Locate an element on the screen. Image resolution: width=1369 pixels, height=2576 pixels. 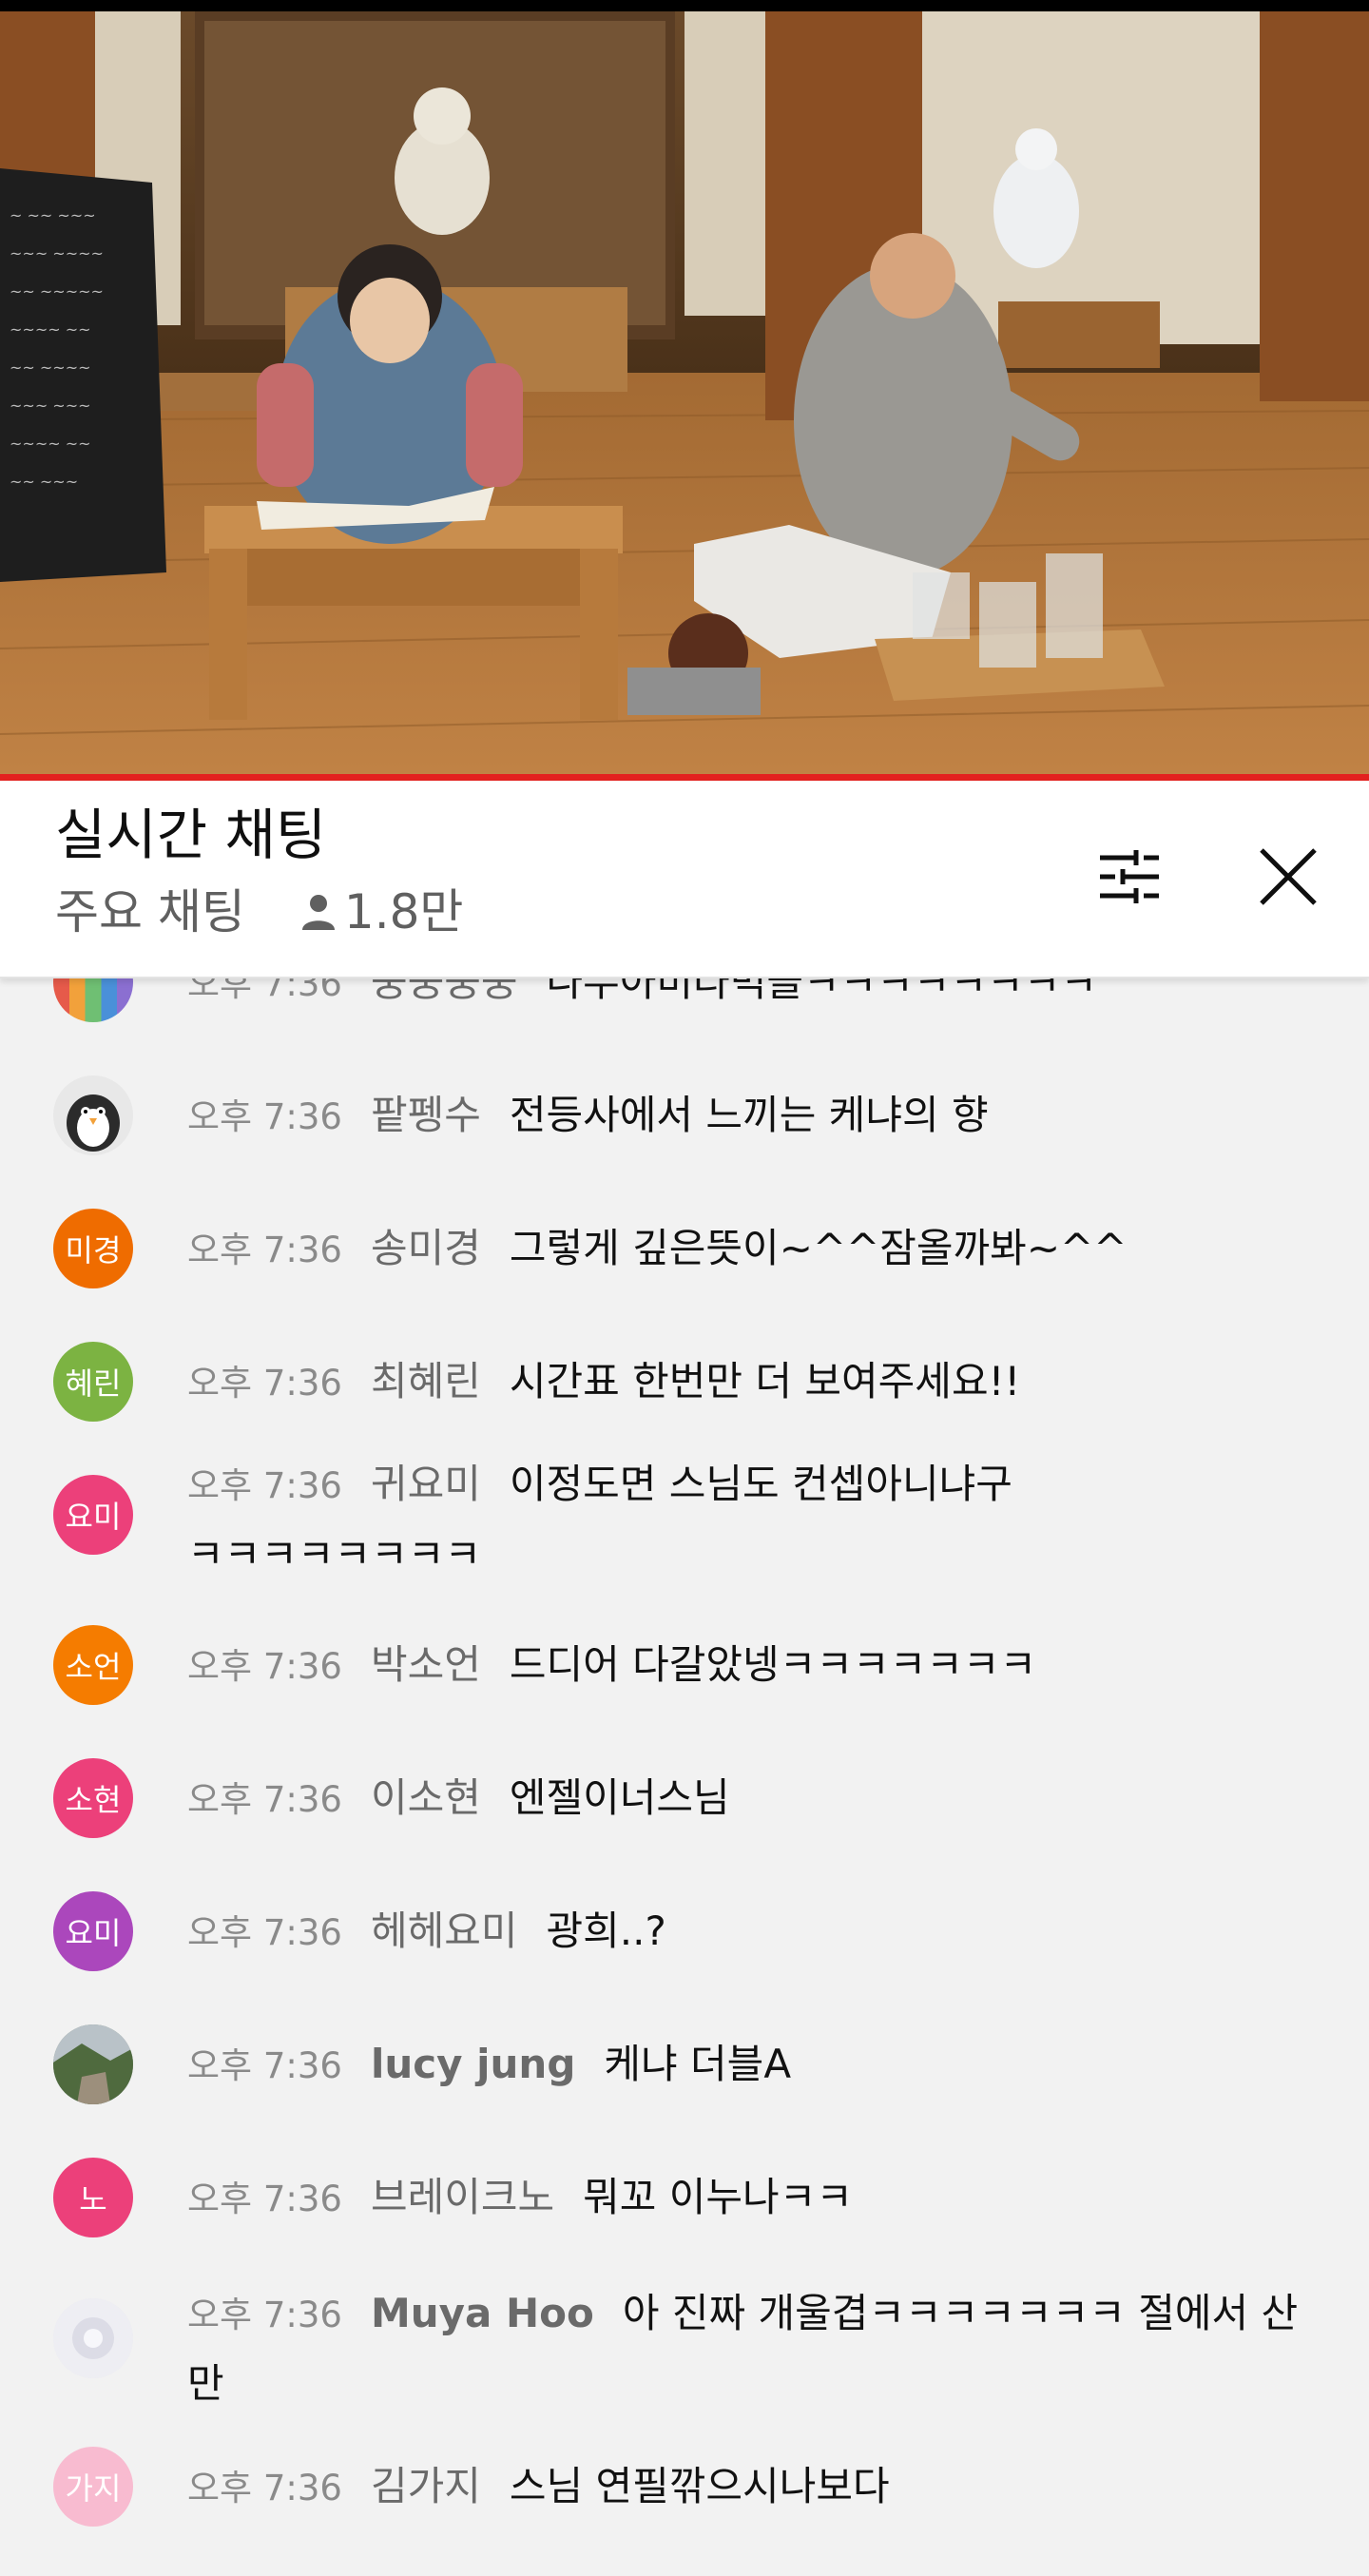
message-line: 오후 7:36 귀요미 이정도면 스님도 컨셉아니냐구 ㅋㅋㅋㅋㅋㅋㅋㅋ is located at coordinates (607, 1519).